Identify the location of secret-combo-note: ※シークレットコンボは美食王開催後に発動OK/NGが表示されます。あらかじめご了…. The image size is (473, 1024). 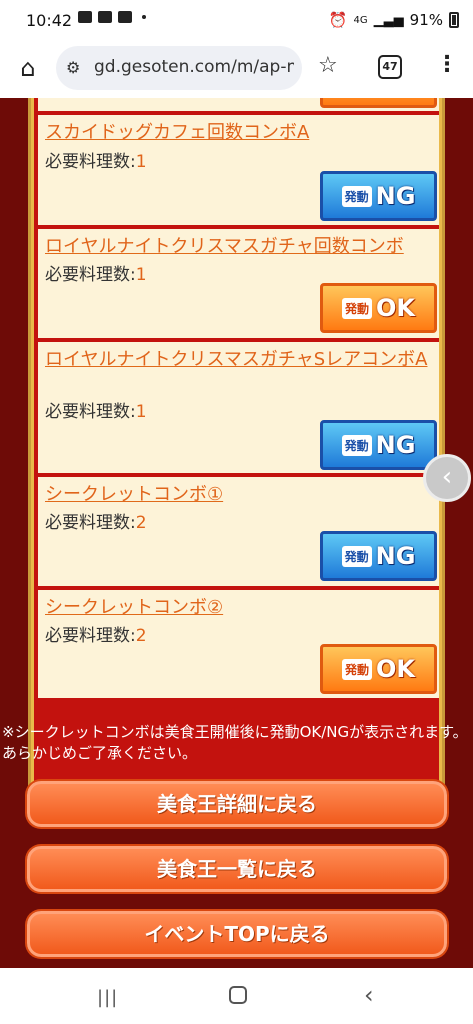
(235, 742).